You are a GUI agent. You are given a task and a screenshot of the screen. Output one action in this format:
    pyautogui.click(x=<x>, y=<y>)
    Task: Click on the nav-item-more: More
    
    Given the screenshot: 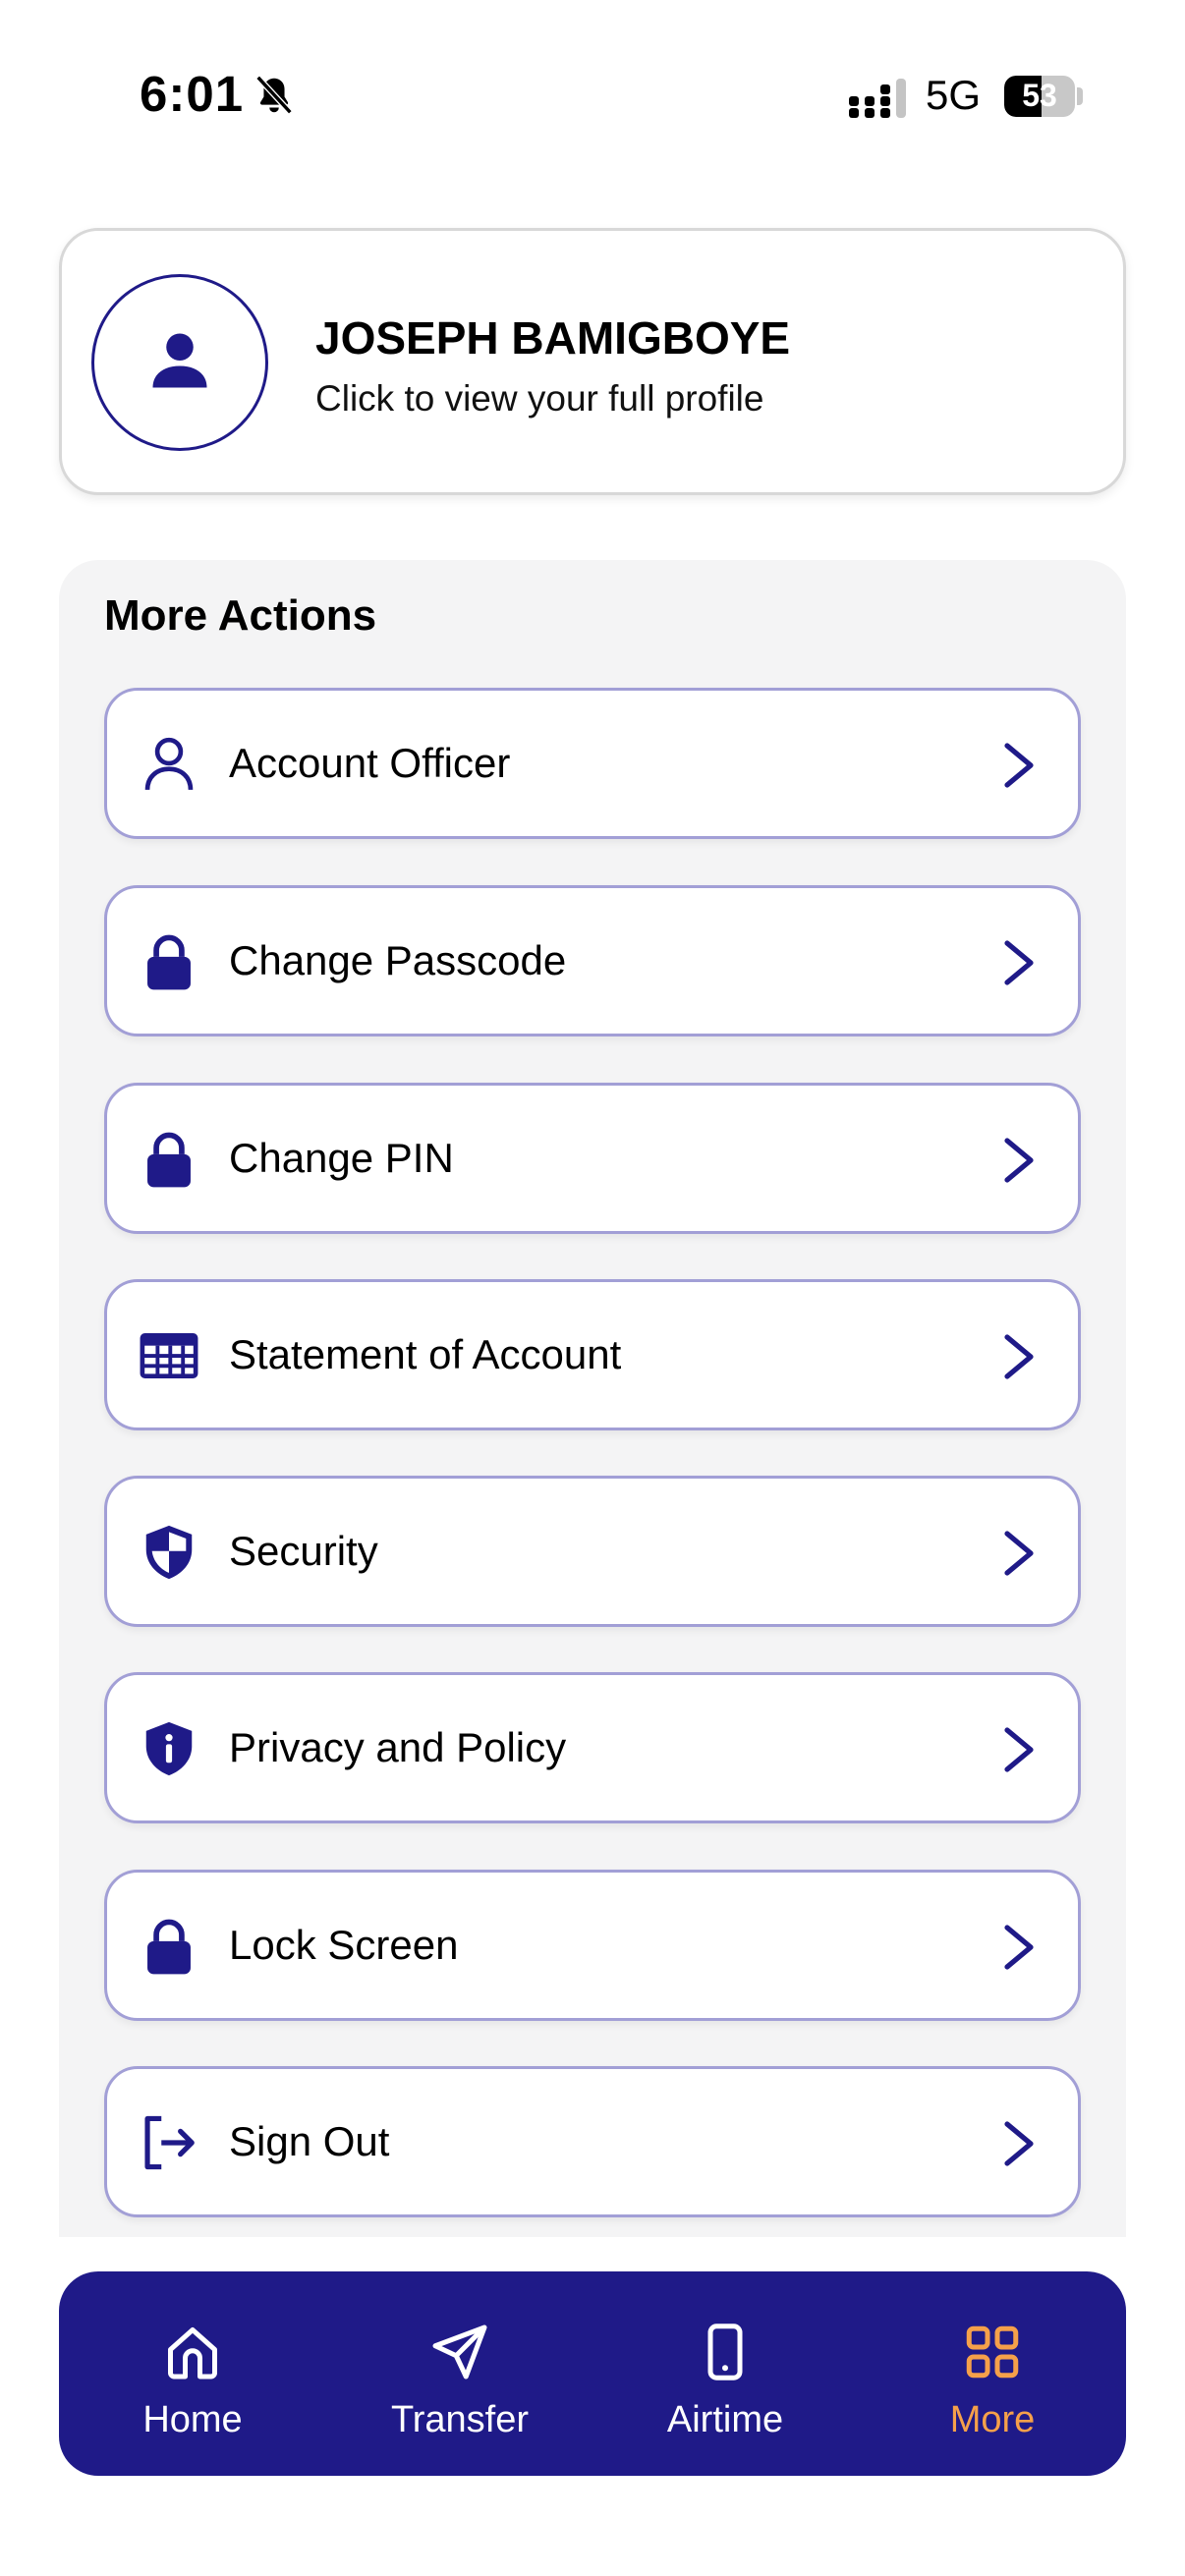 What is the action you would take?
    pyautogui.click(x=993, y=2373)
    